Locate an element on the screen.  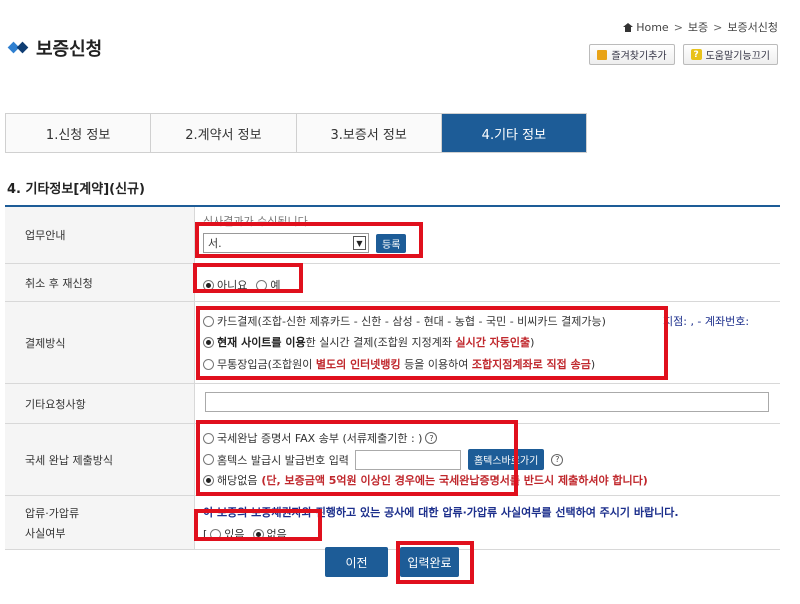
step-tabs: 1.신청 정보 2.계약서 정보 3.보증서 정보 4.기타 정보 is located at coordinates (296, 133).